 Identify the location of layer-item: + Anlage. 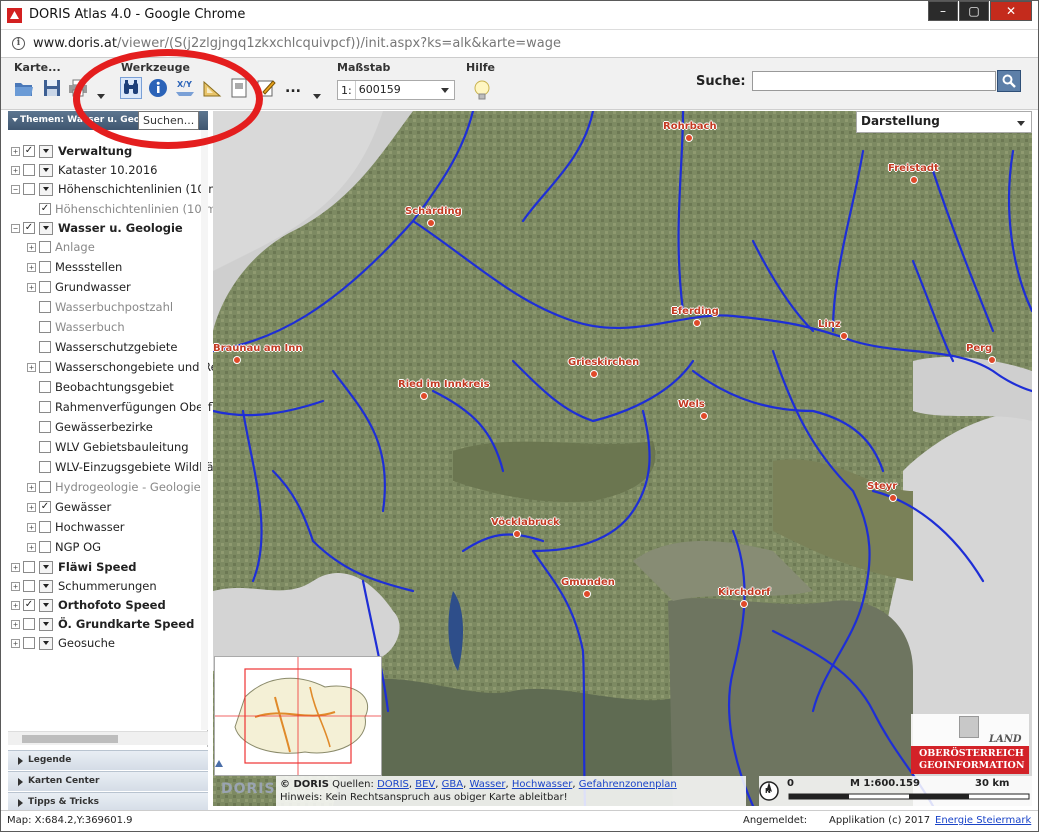
(61, 247).